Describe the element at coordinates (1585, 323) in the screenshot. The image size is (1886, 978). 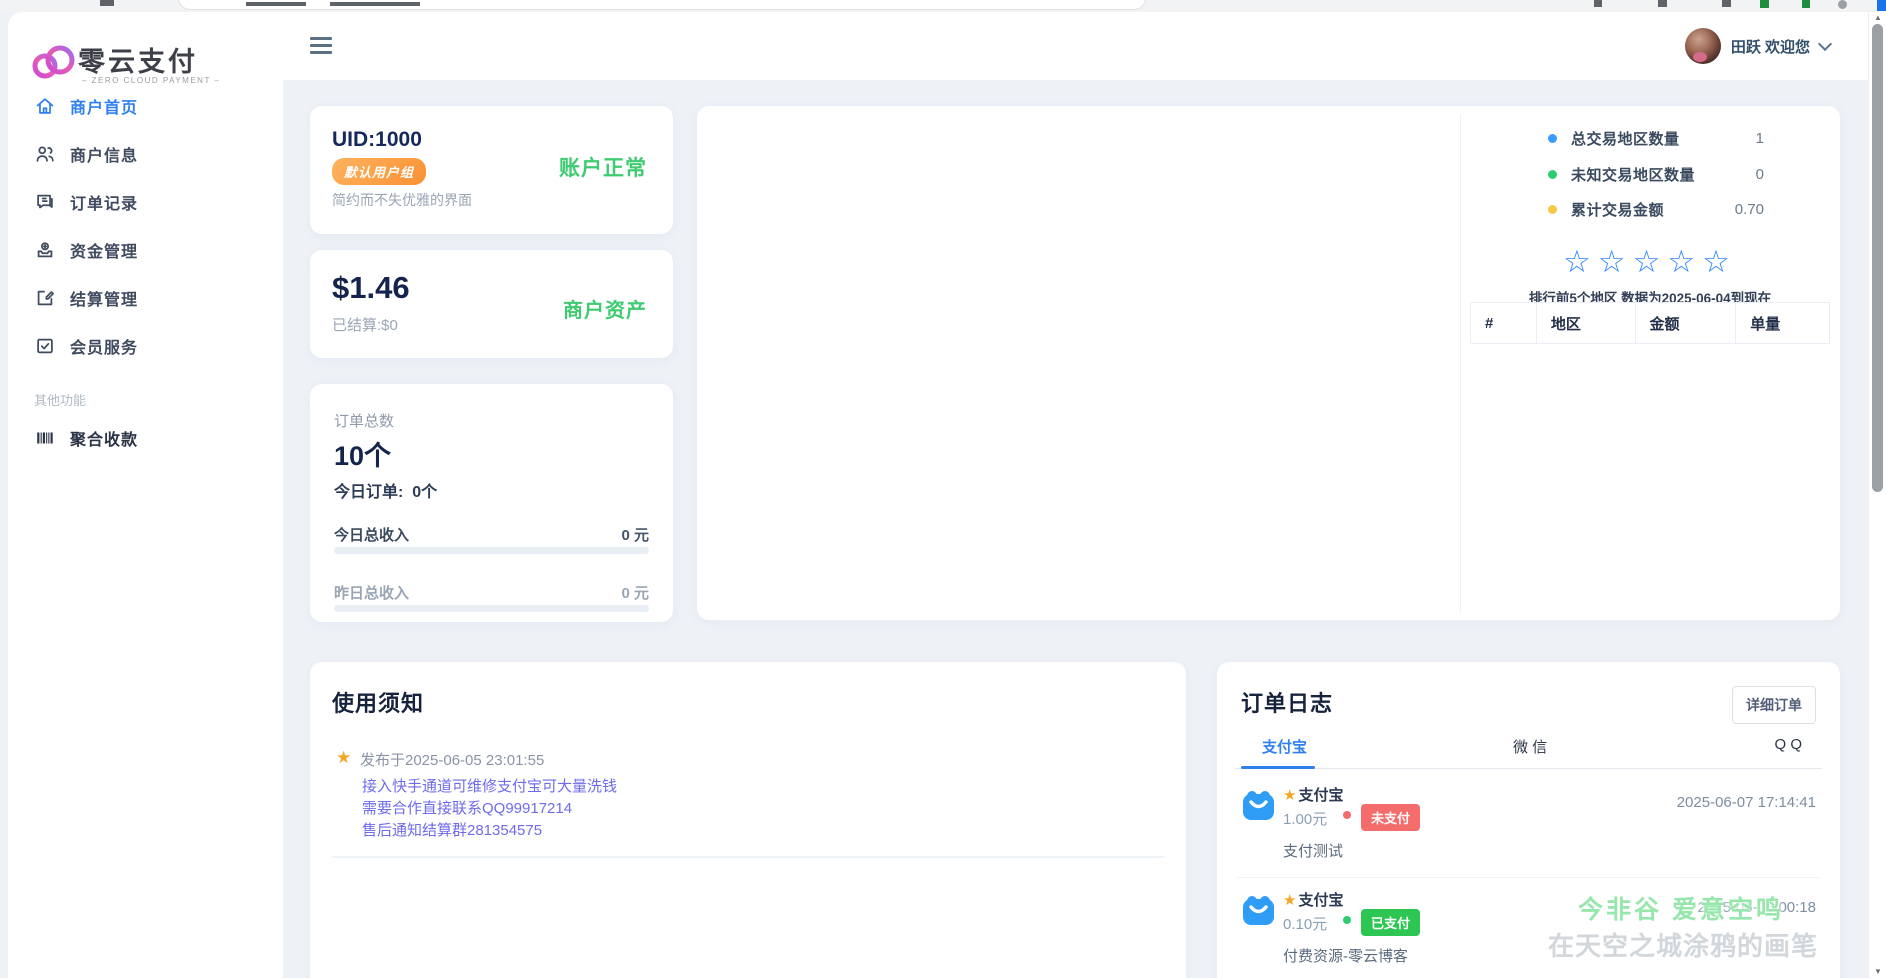
I see `table-header: 地区` at that location.